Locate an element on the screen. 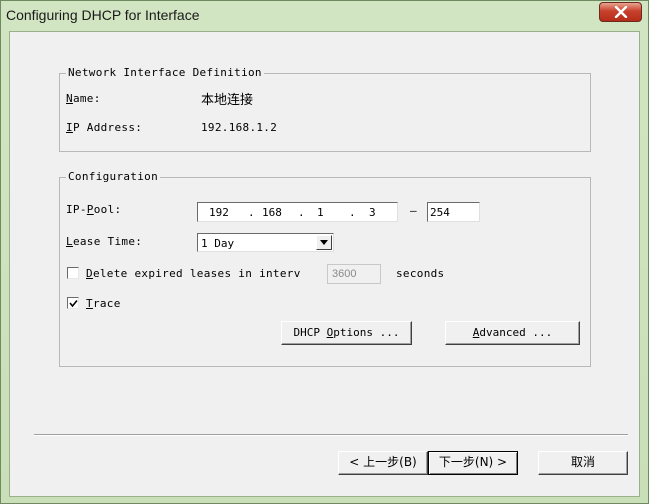  name-value: 本地连接 is located at coordinates (227, 100).